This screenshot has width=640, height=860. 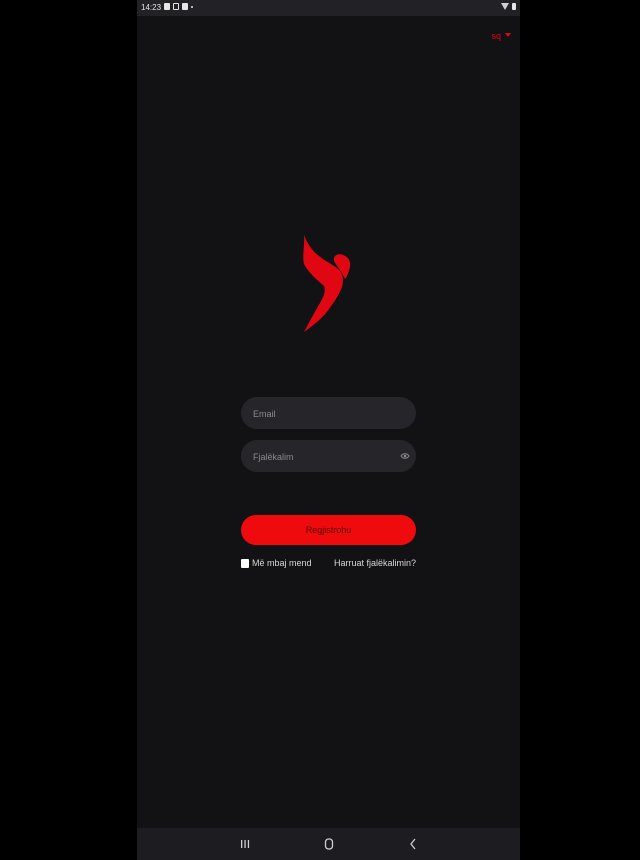 What do you see at coordinates (323, 283) in the screenshot?
I see `logo-swoosh` at bounding box center [323, 283].